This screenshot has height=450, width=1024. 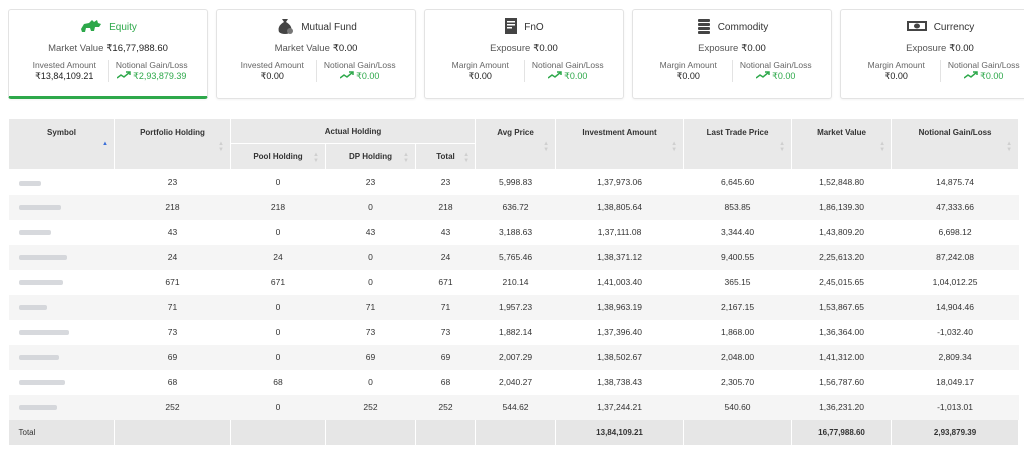 I want to click on last-trade-price-cell: 540.60, so click(x=737, y=407).